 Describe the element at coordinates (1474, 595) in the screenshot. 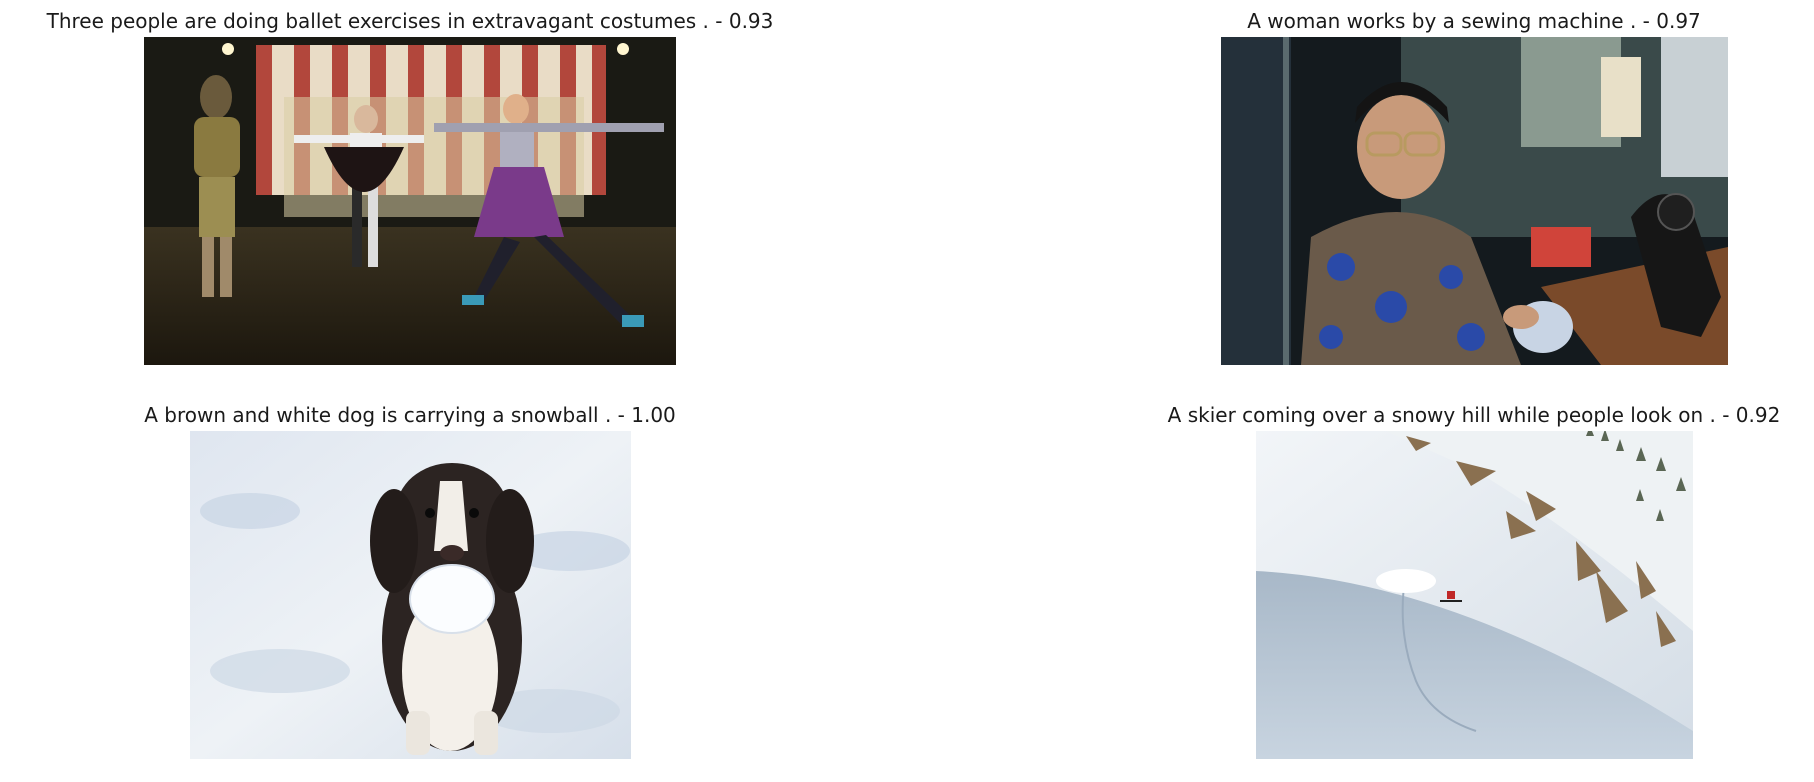

I see `skier-snowy-hill-photo` at that location.